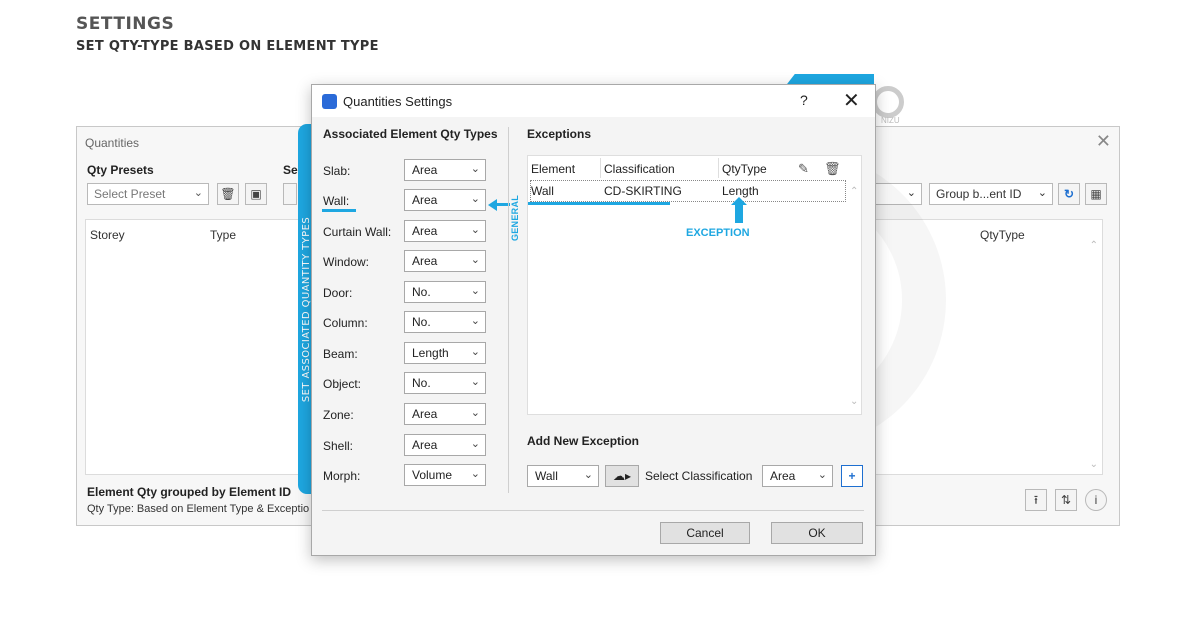  I want to click on row-label-wall: Wall:, so click(336, 201).